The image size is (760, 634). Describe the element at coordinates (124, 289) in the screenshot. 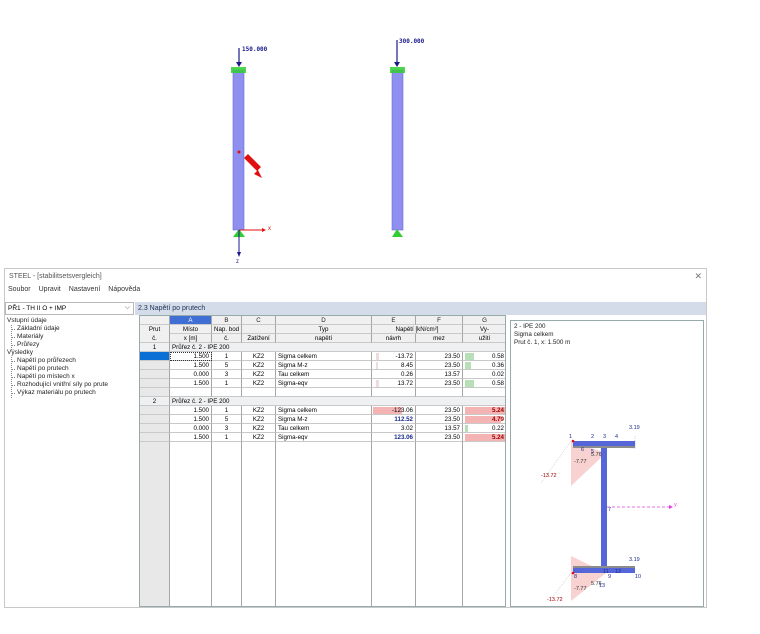

I see `menu-help: Nápověda` at that location.